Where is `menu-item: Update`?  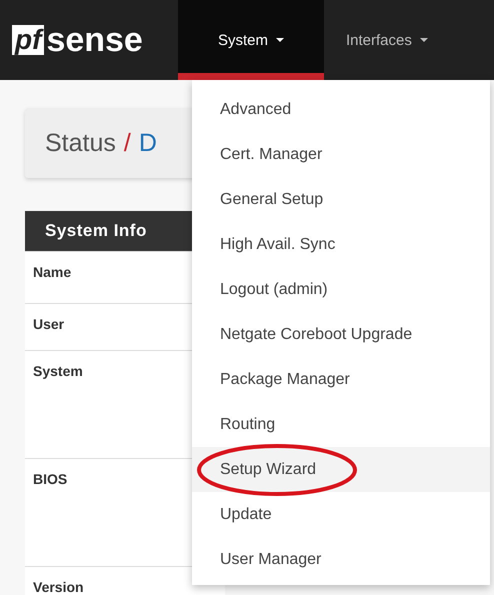
menu-item: Update is located at coordinates (341, 514).